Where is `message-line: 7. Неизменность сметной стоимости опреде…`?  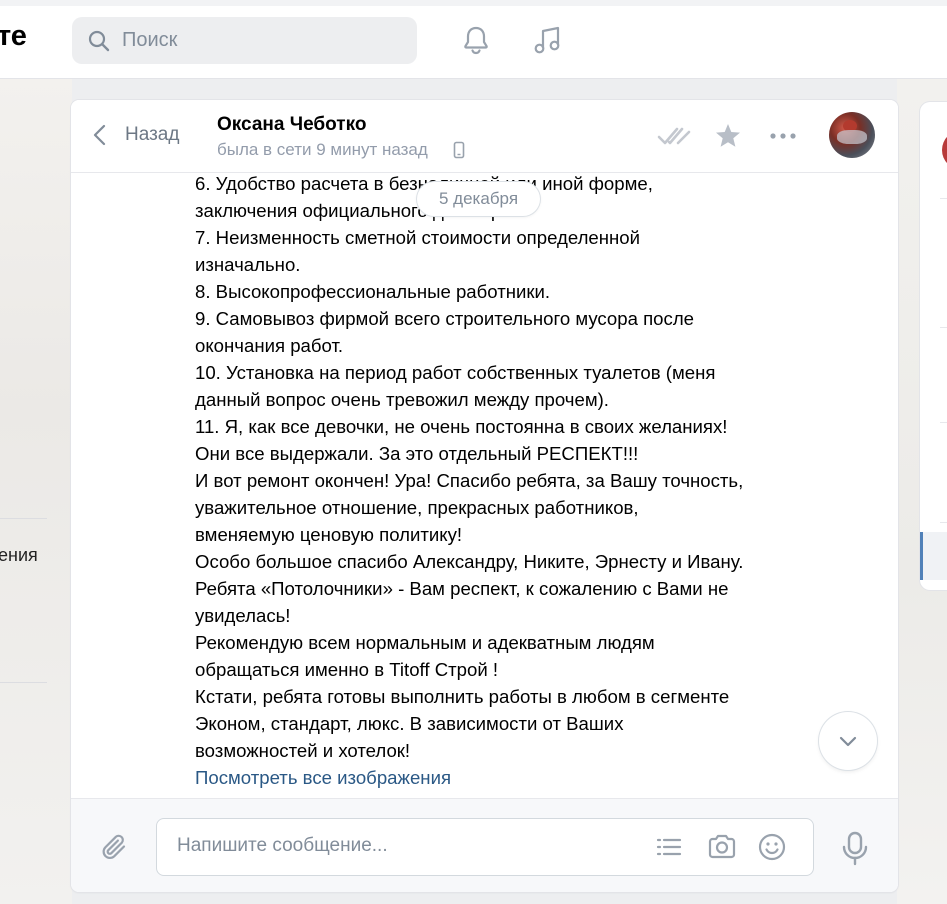 message-line: 7. Неизменность сметной стоимости опреде… is located at coordinates (418, 237).